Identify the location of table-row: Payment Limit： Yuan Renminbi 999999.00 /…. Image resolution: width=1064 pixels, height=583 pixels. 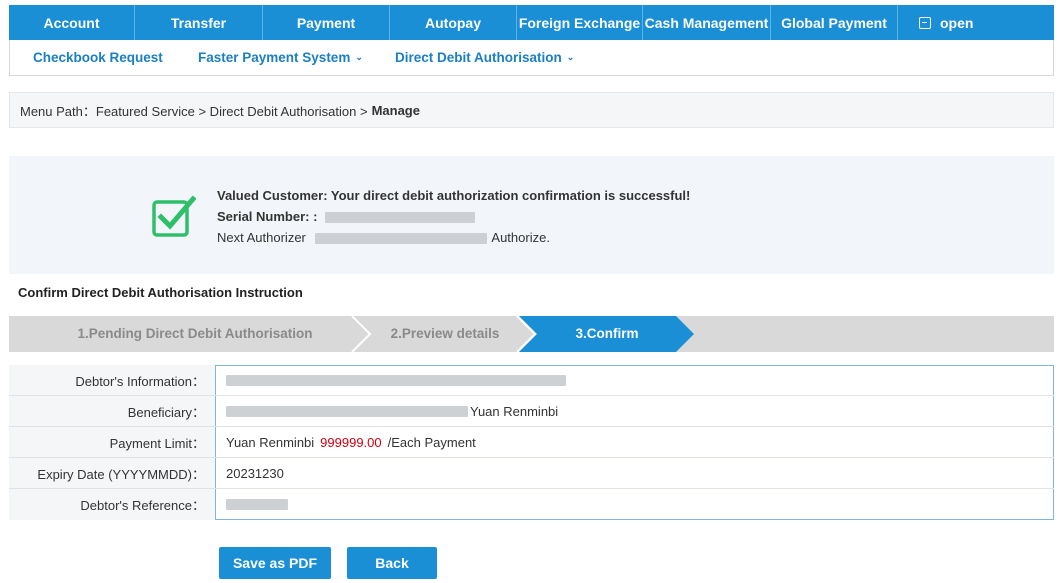
(531, 442).